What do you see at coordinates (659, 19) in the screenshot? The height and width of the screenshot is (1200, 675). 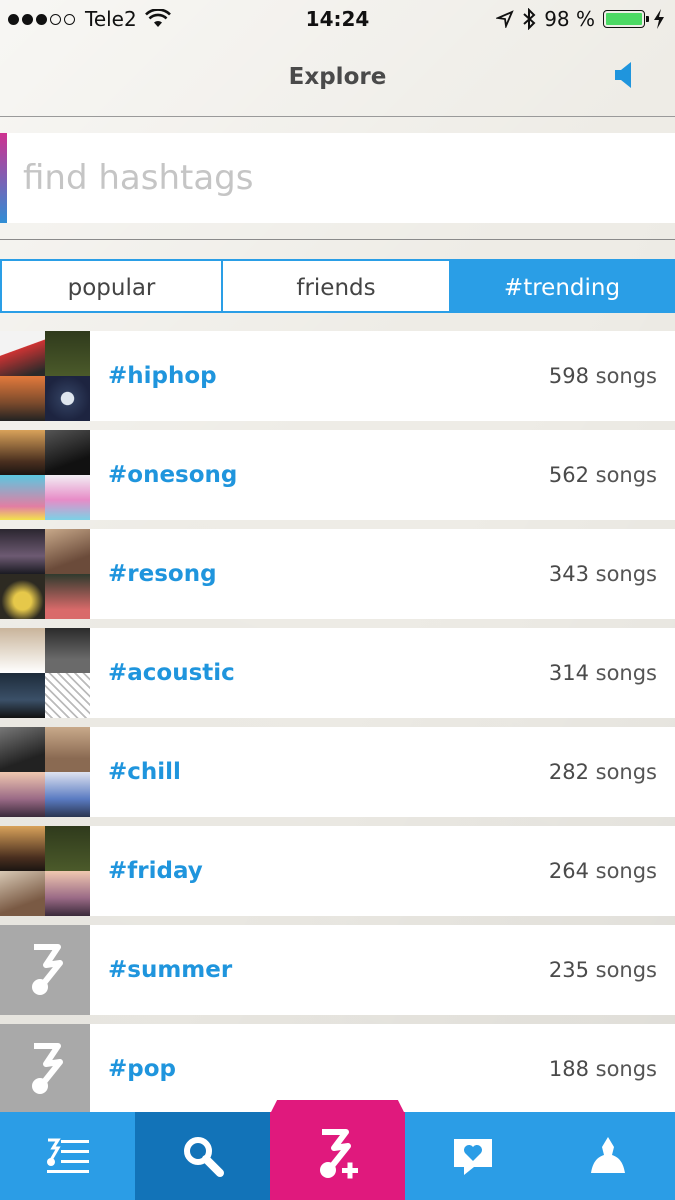 I see `charging-icon` at bounding box center [659, 19].